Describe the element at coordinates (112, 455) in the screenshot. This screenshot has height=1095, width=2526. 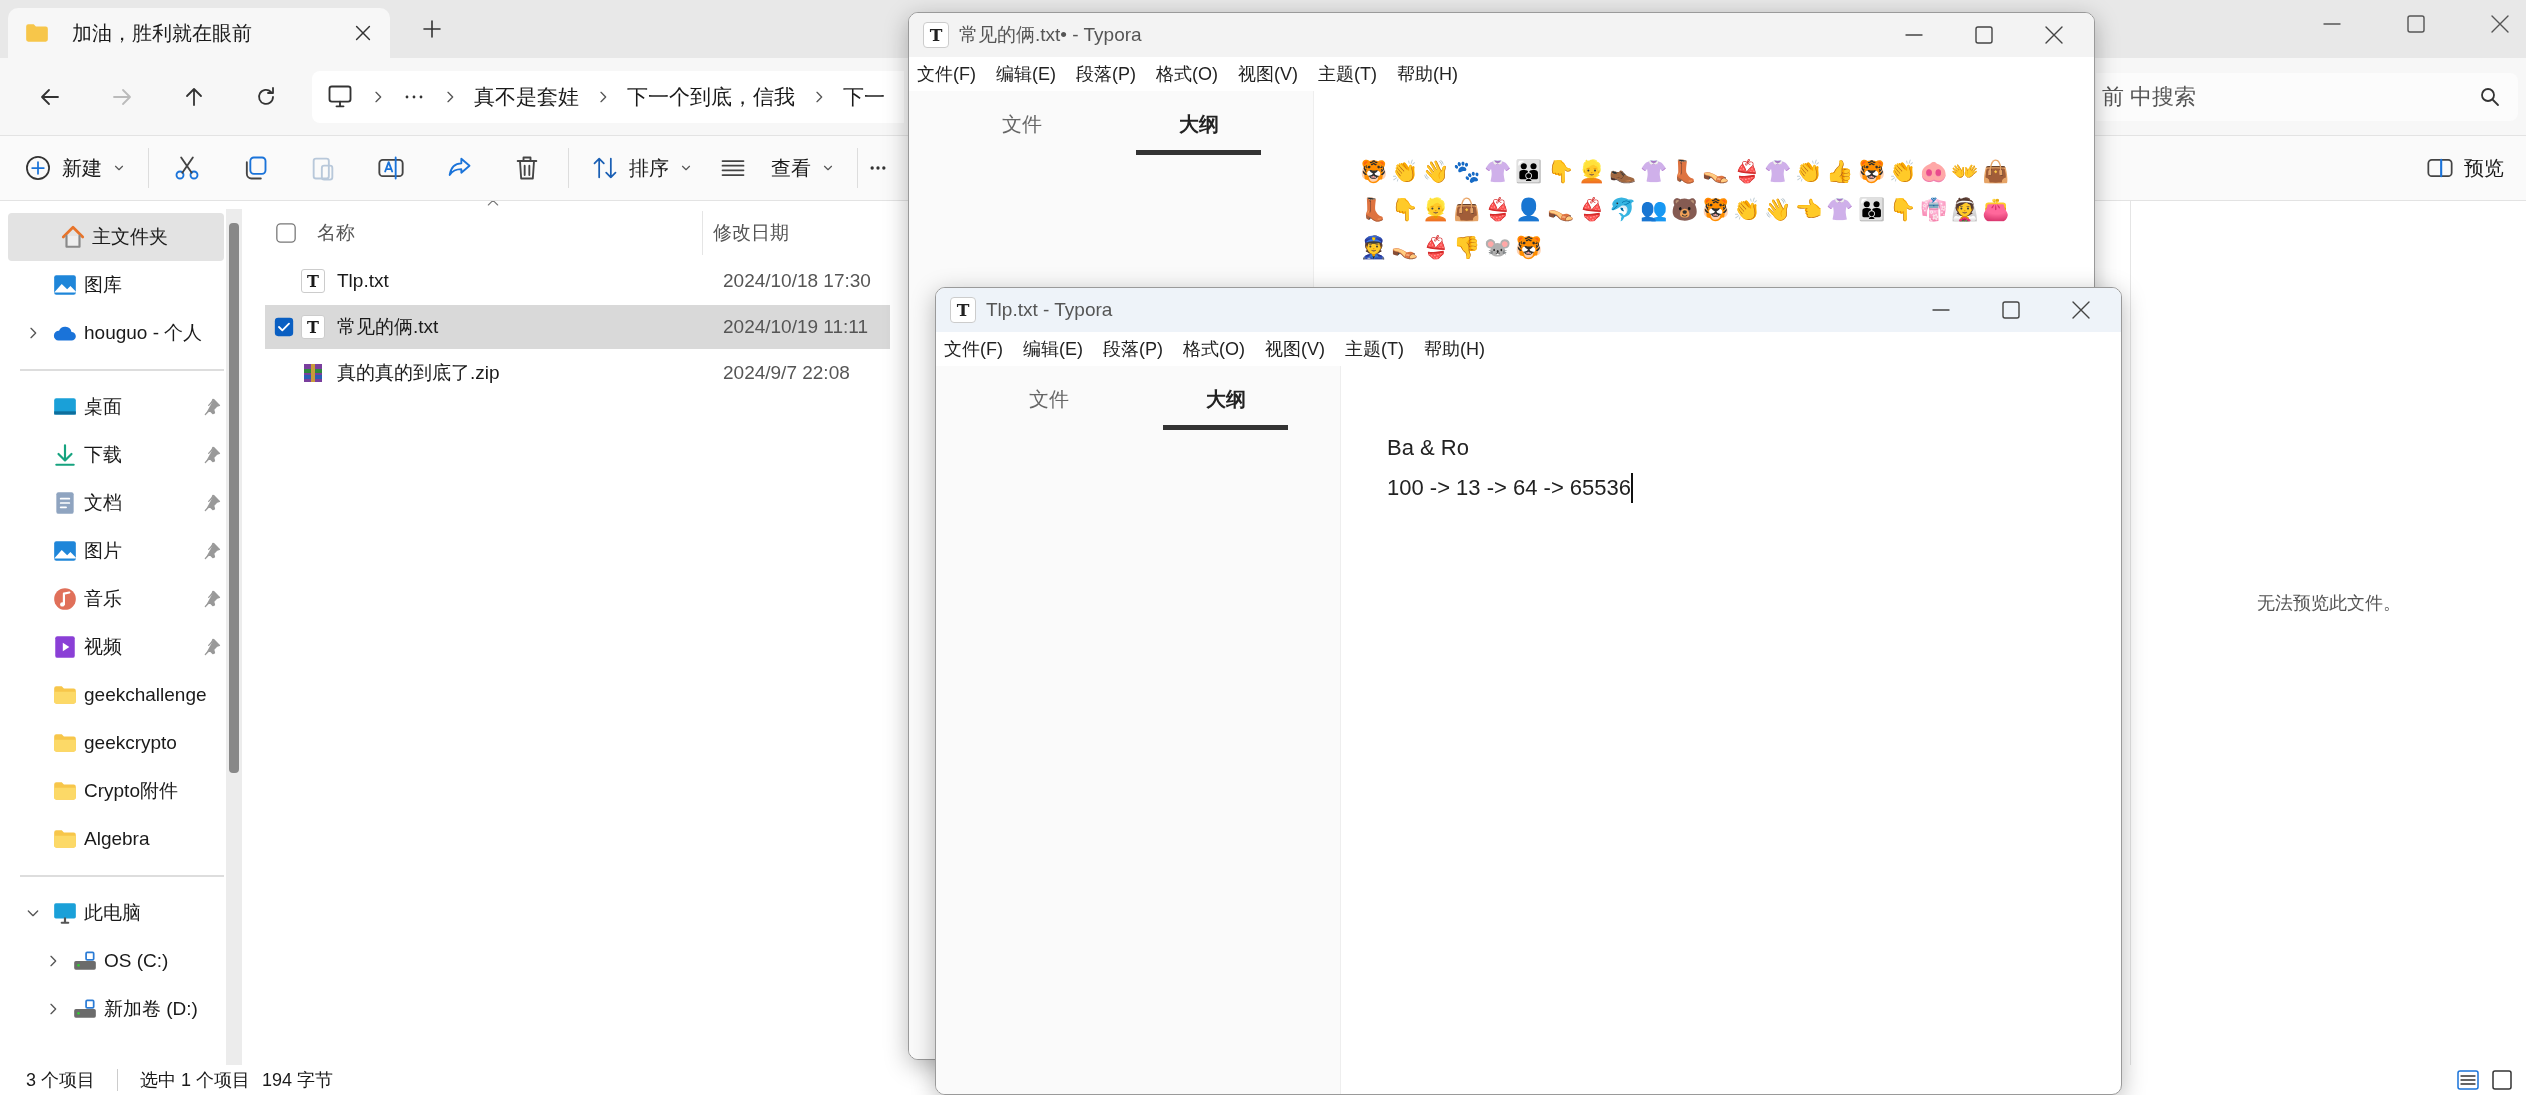
I see `sidebar-item: 下载` at that location.